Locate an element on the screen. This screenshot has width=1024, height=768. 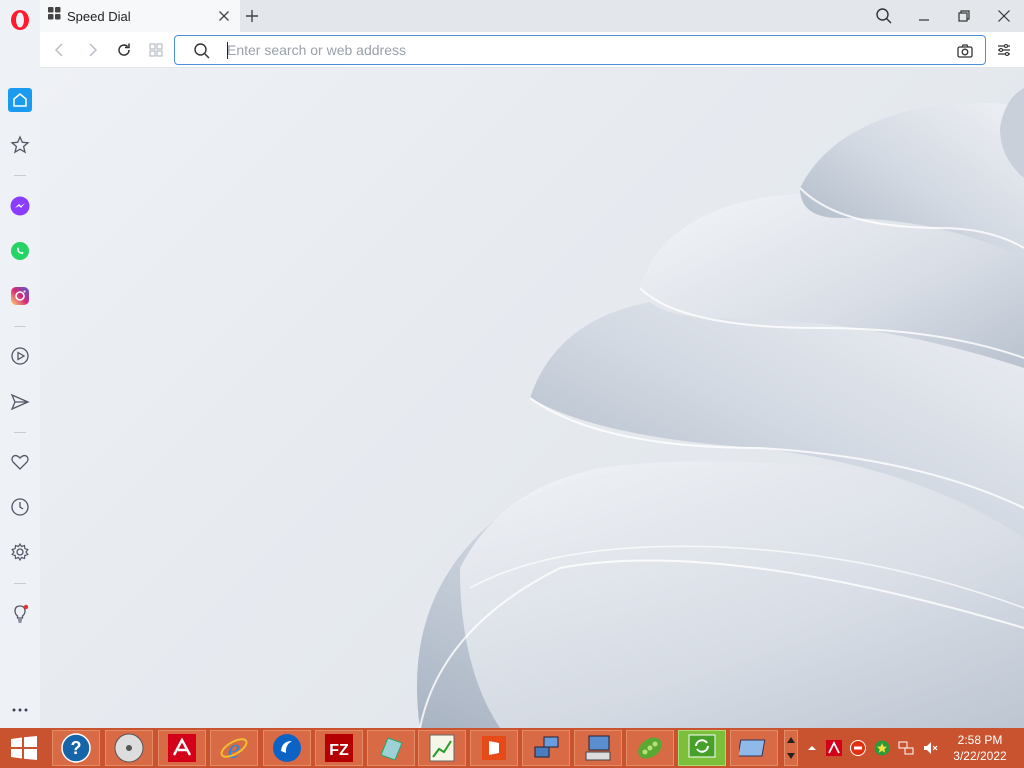
clock-time: 2:58 PM is located at coordinates (980, 740).